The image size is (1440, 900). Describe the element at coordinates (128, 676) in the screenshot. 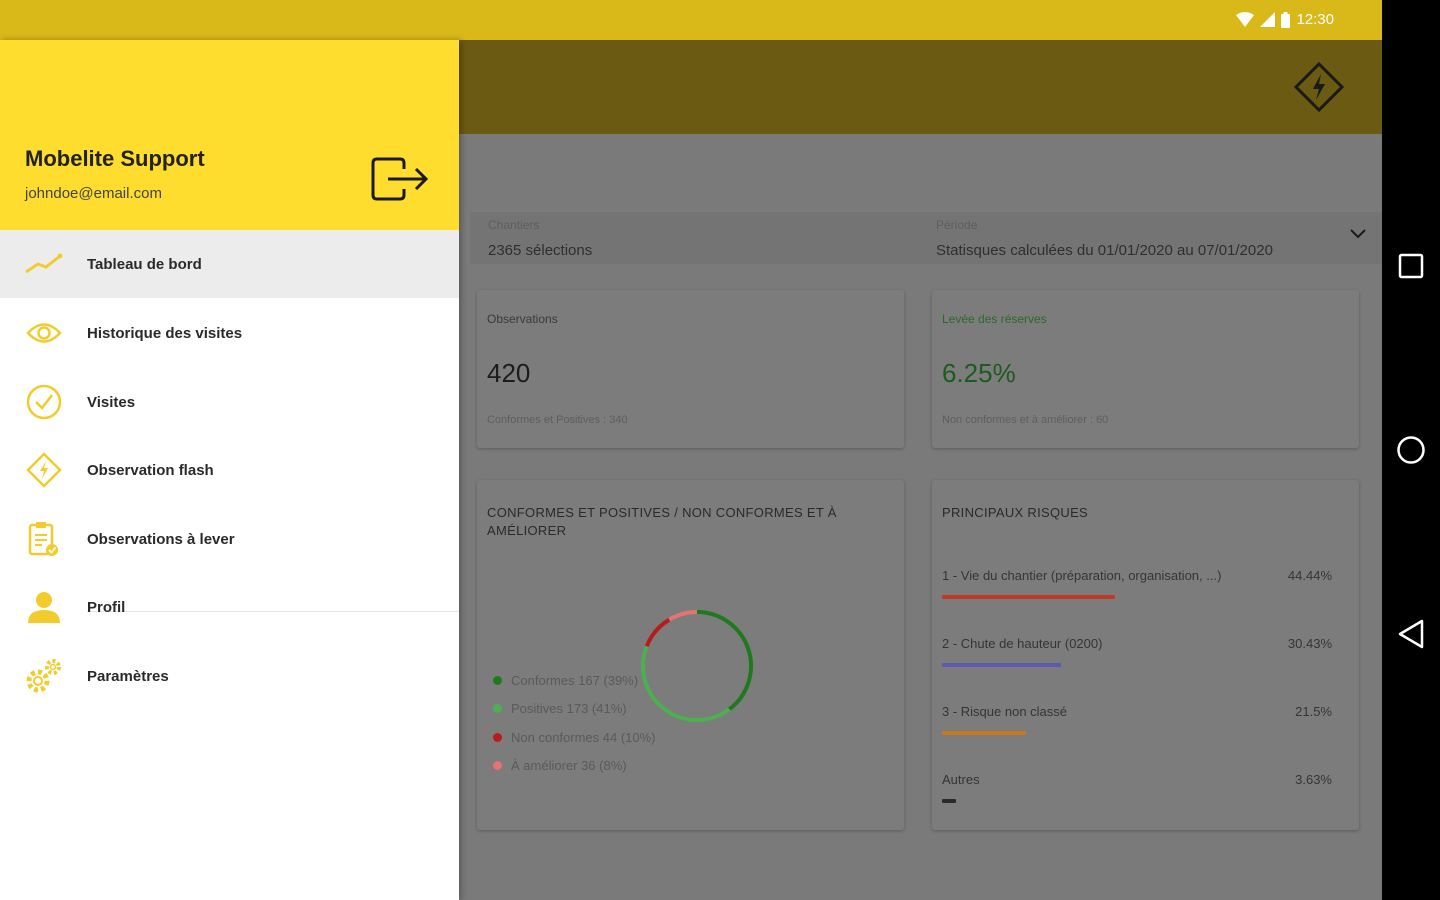

I see `menu-label-parametres: Paramètres` at that location.